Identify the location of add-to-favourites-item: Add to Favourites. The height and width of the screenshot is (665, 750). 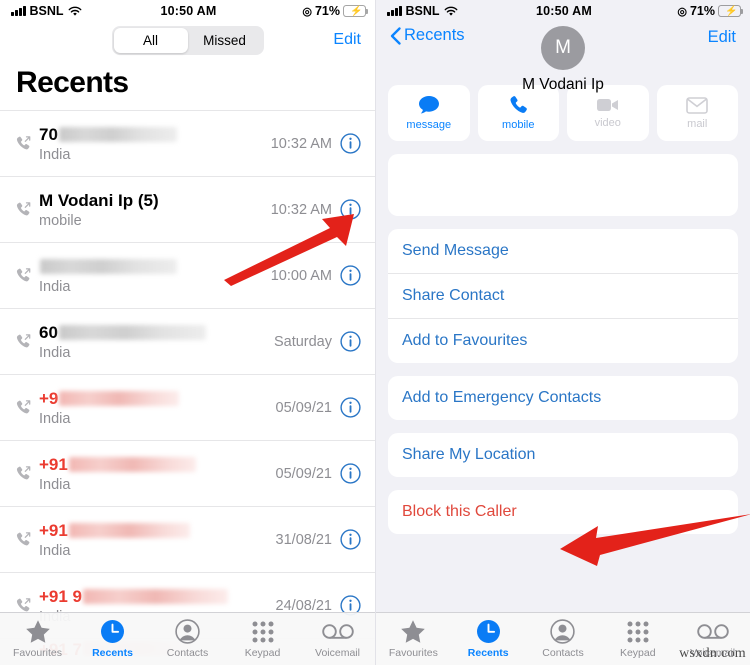
(563, 340).